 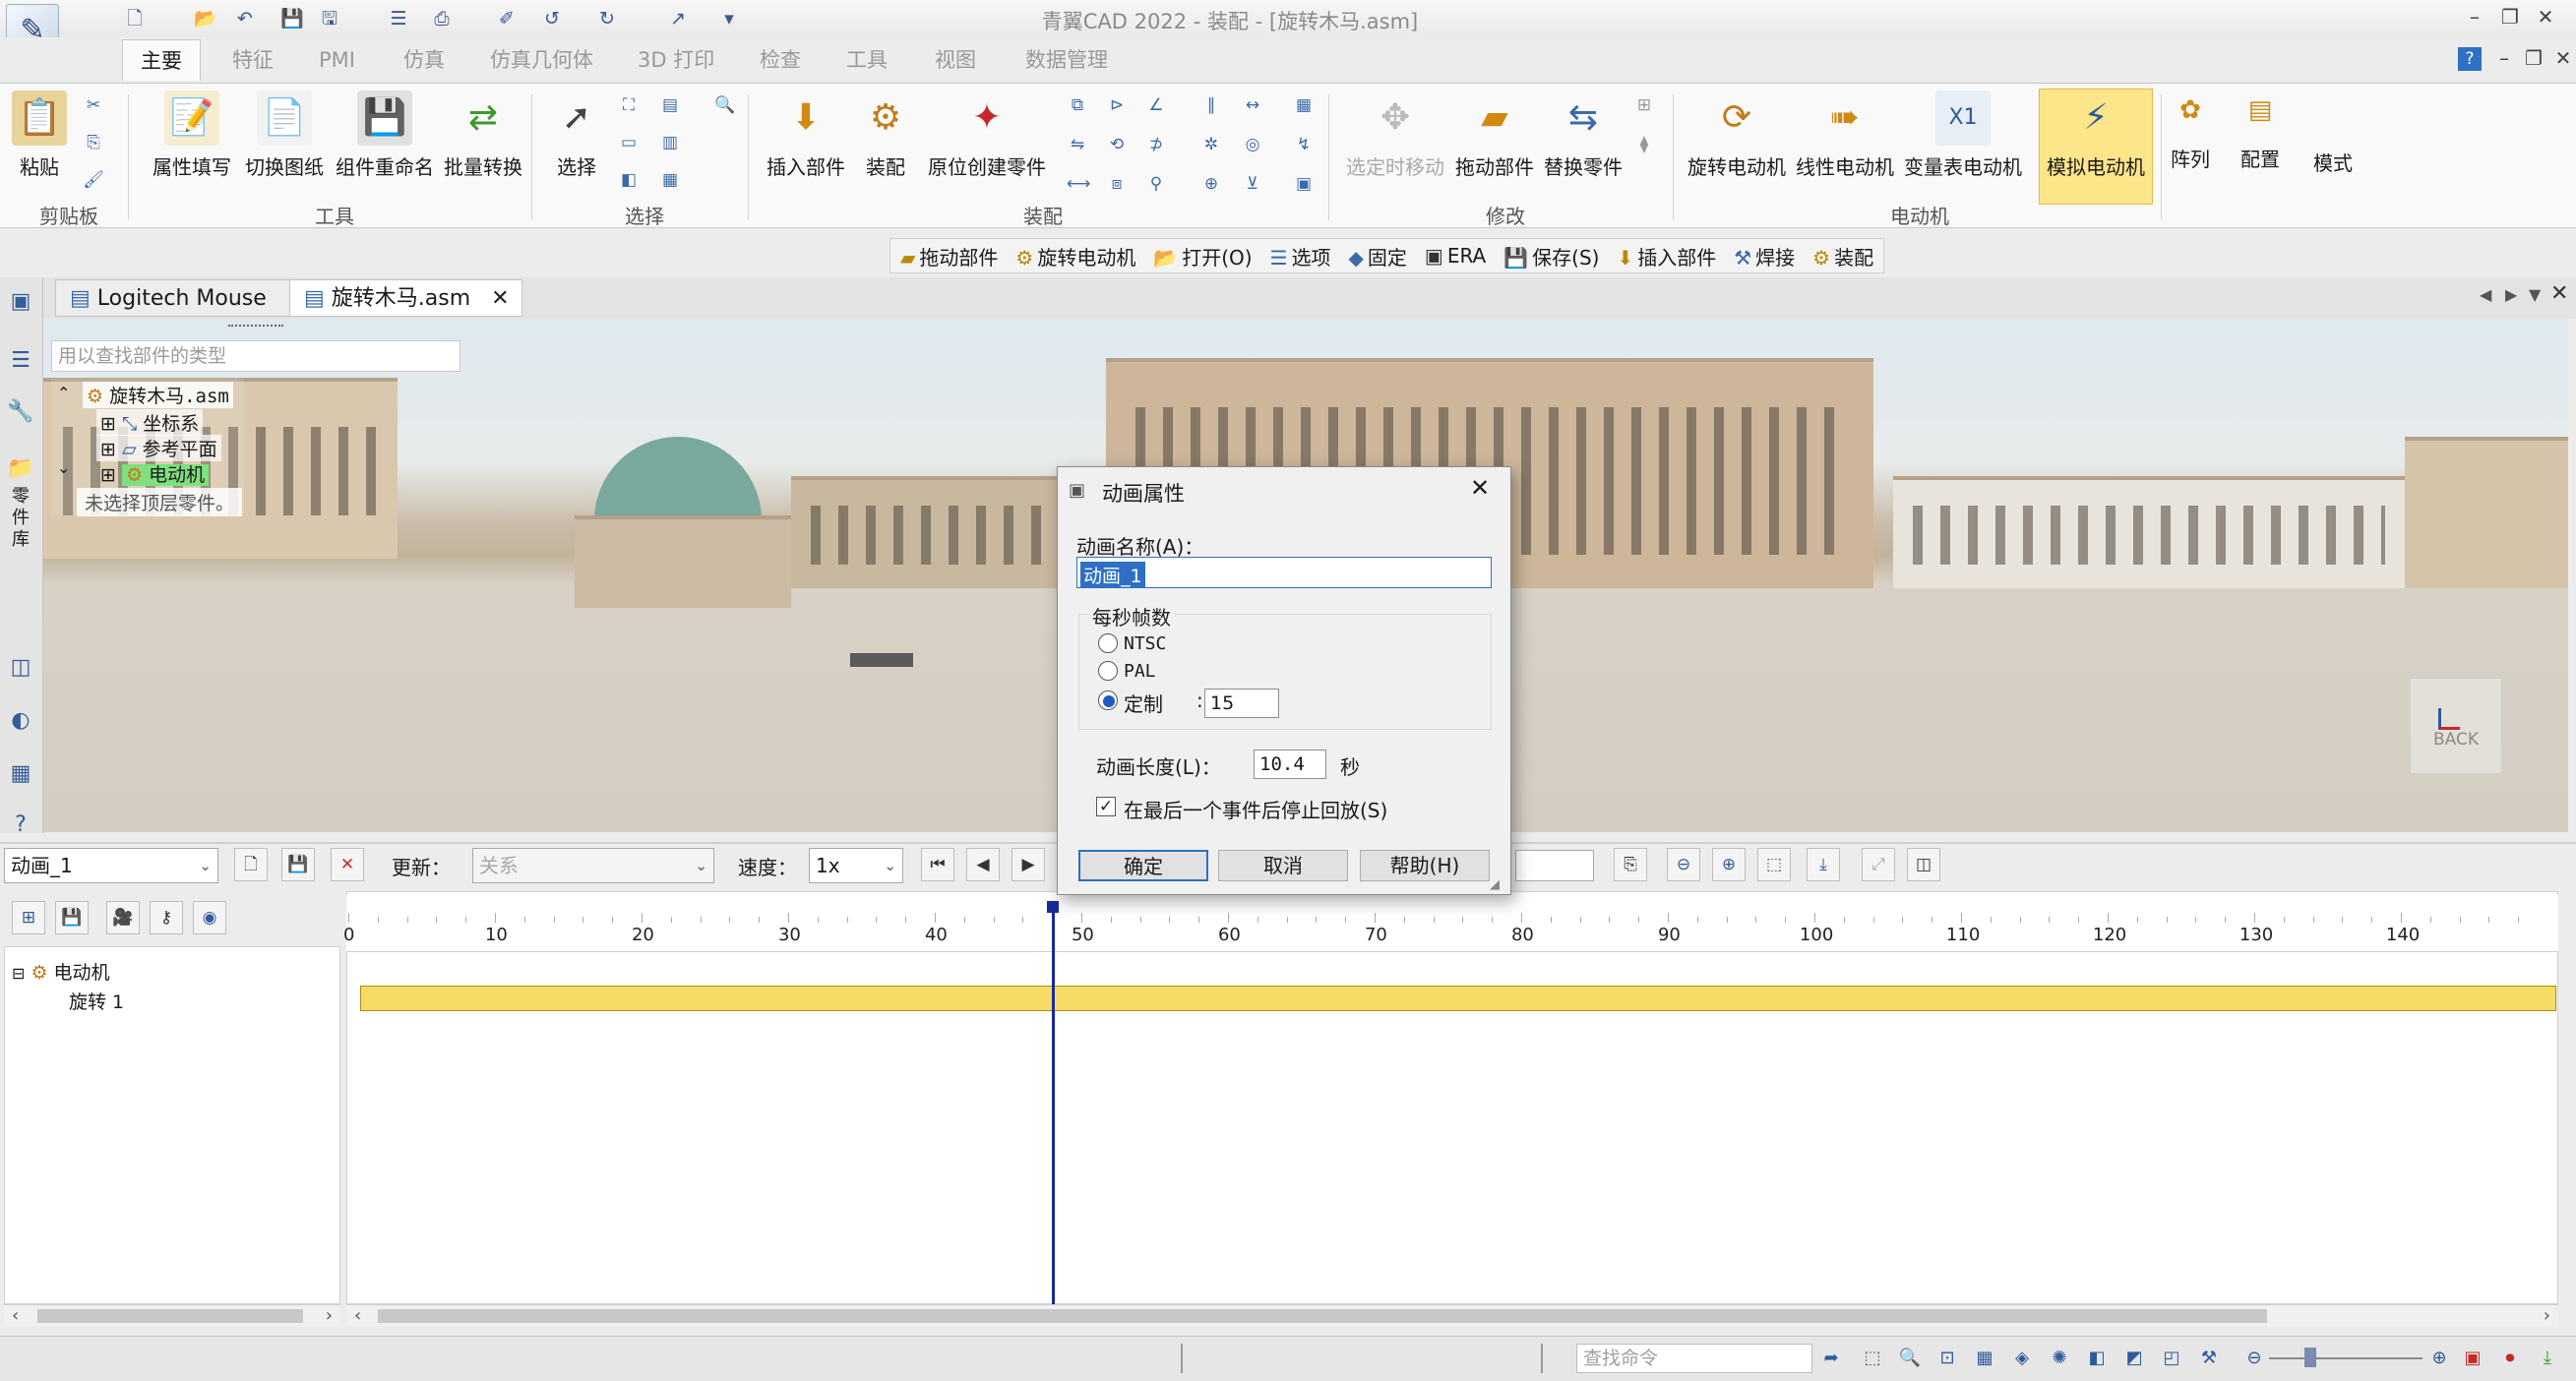 I want to click on in-place-create-button: ✦ 原位创建零件, so click(x=987, y=135).